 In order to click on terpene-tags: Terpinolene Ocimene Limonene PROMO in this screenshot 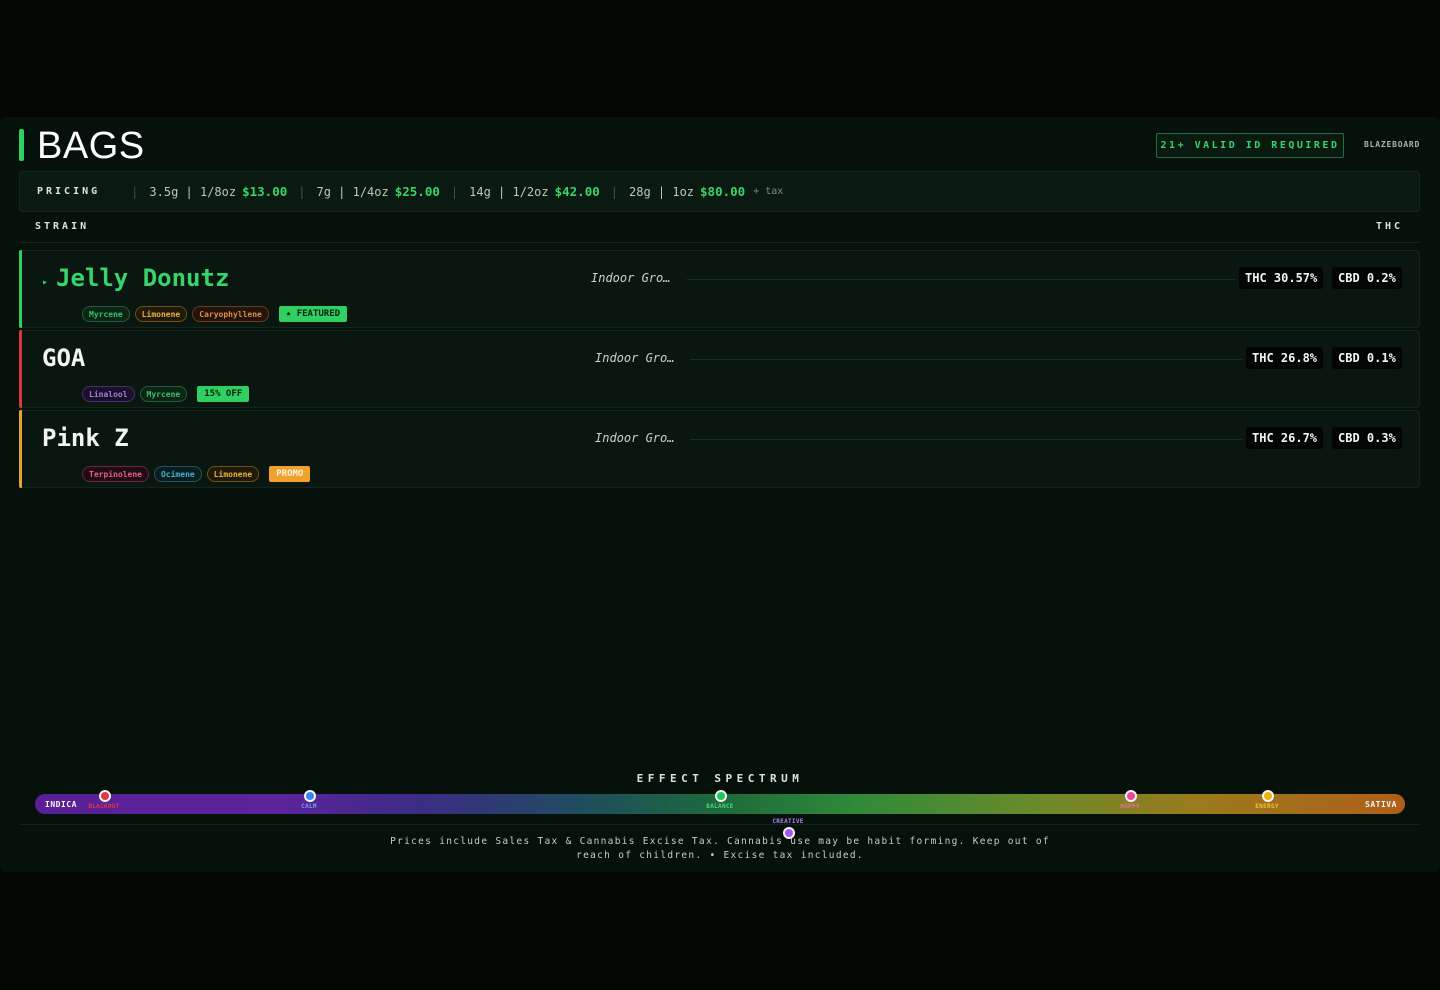, I will do `click(196, 474)`.